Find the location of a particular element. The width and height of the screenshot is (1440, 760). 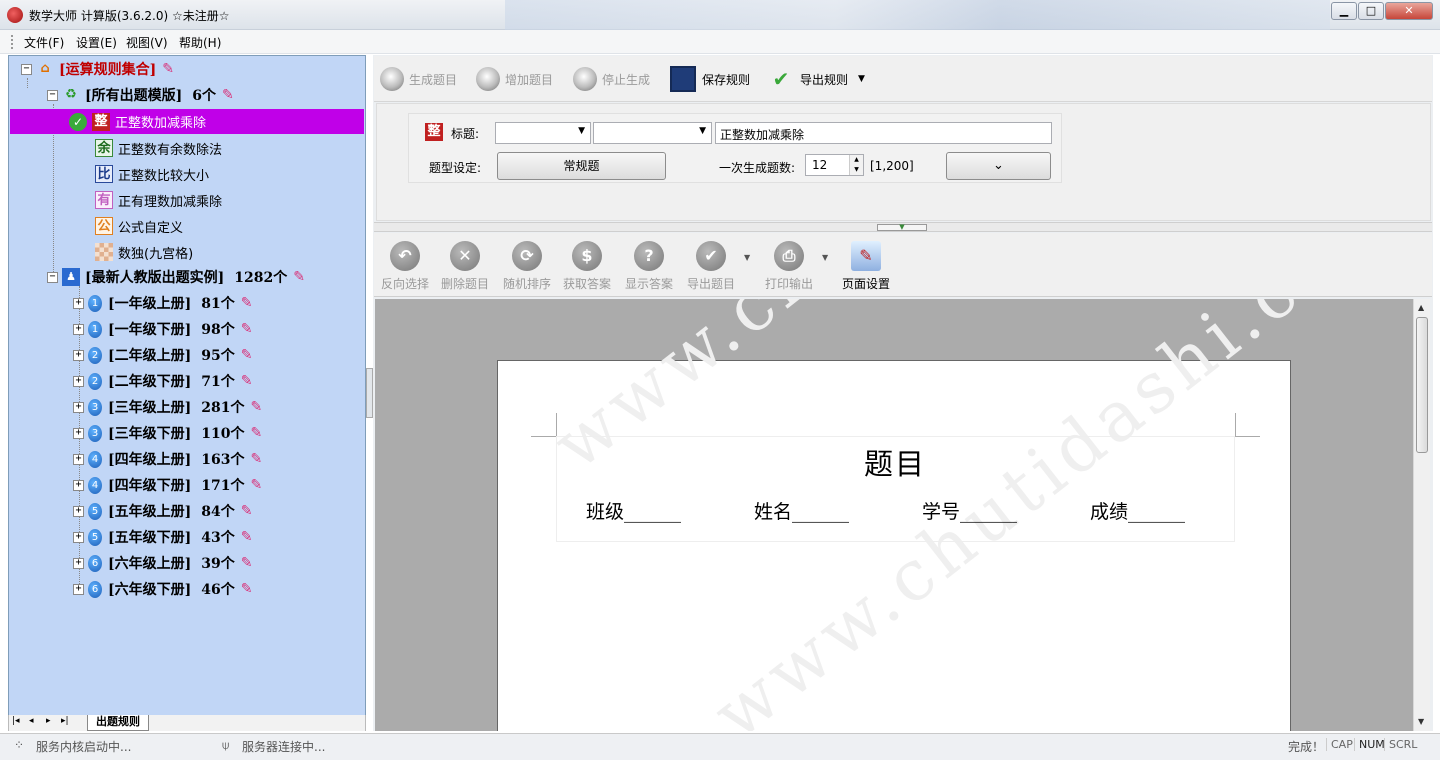

expand-button: ⌄ is located at coordinates (998, 166).